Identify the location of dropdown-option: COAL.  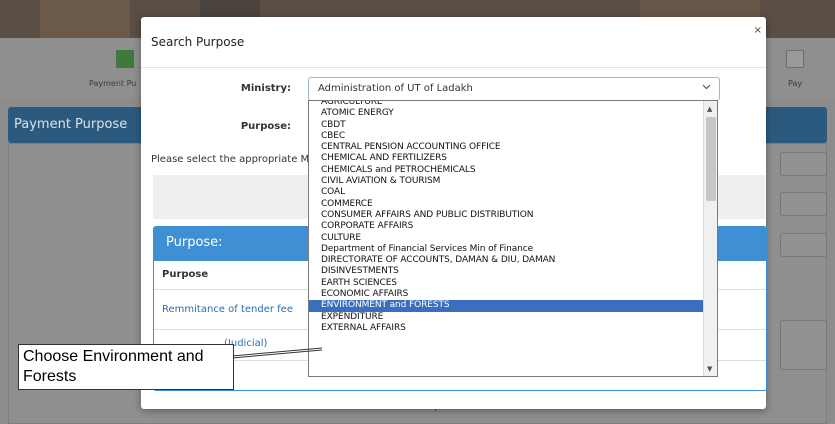
(507, 192).